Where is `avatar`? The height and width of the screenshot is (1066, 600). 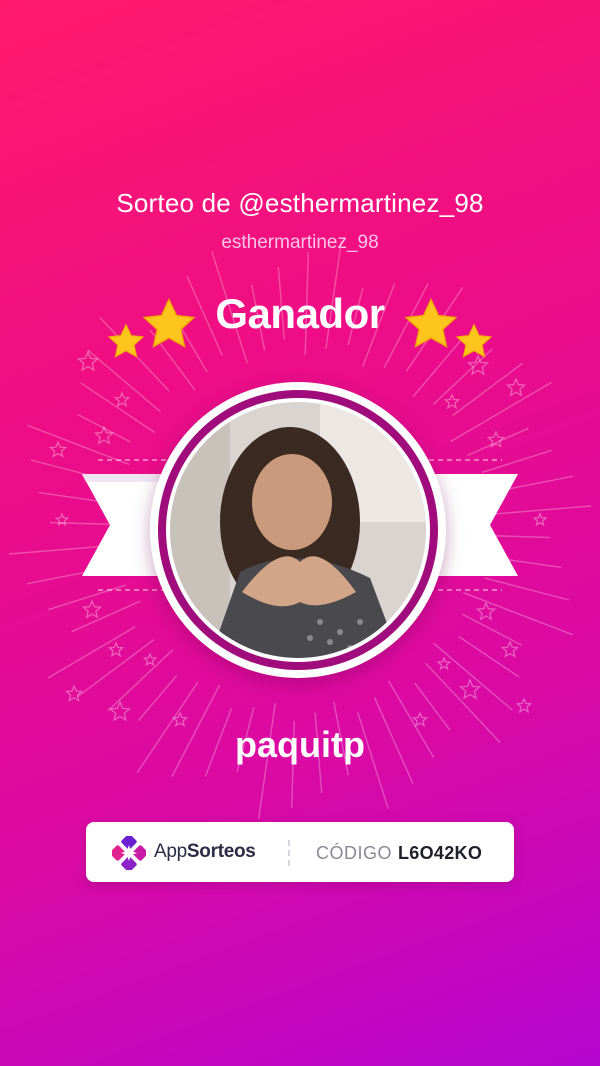
avatar is located at coordinates (298, 530).